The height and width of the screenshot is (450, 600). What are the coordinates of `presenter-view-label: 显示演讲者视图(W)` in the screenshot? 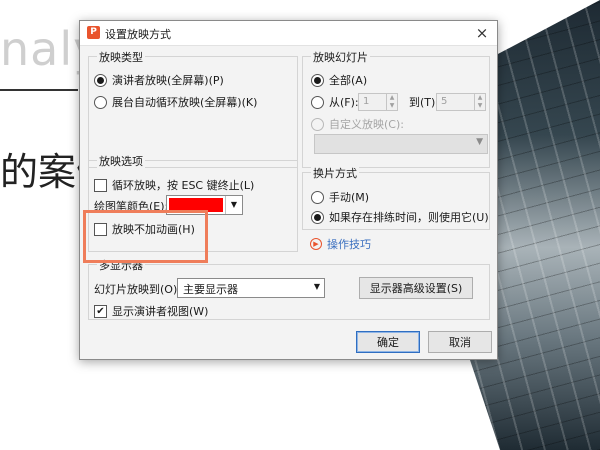 It's located at (160, 311).